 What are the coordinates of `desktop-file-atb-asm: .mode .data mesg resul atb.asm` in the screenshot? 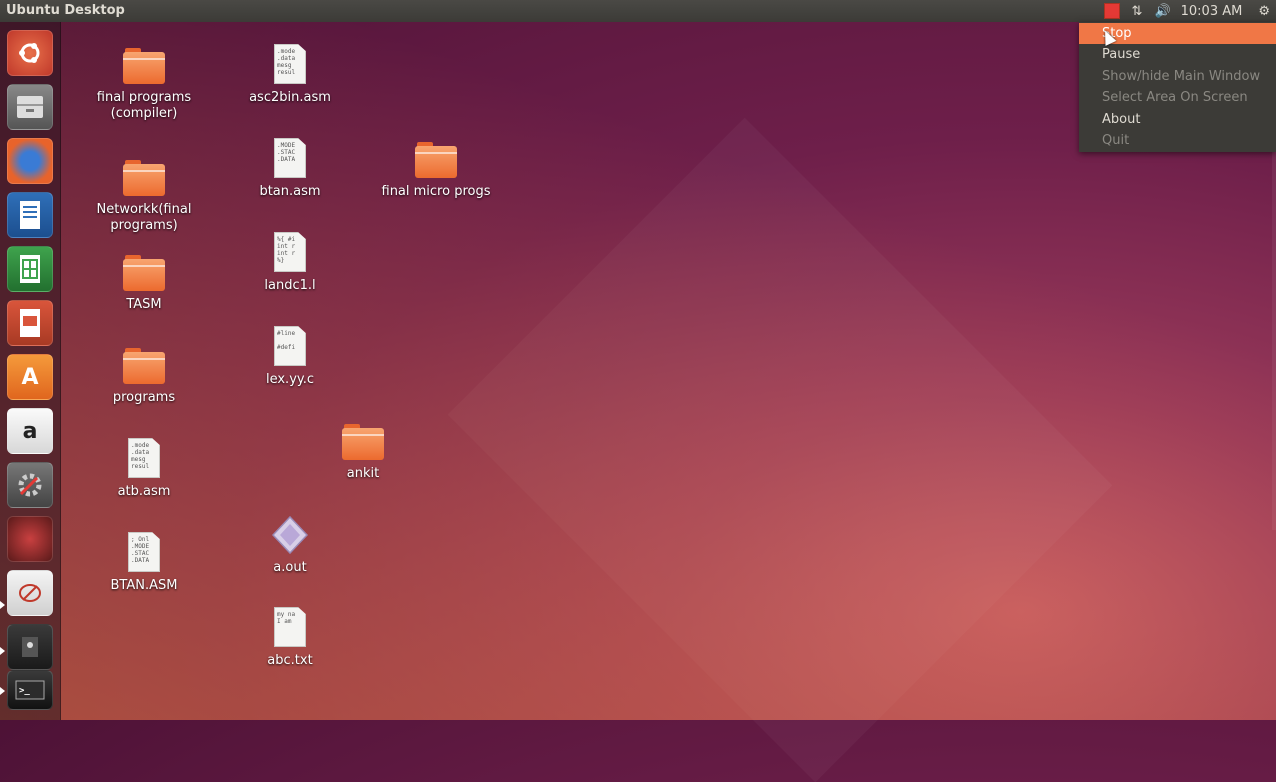 It's located at (144, 469).